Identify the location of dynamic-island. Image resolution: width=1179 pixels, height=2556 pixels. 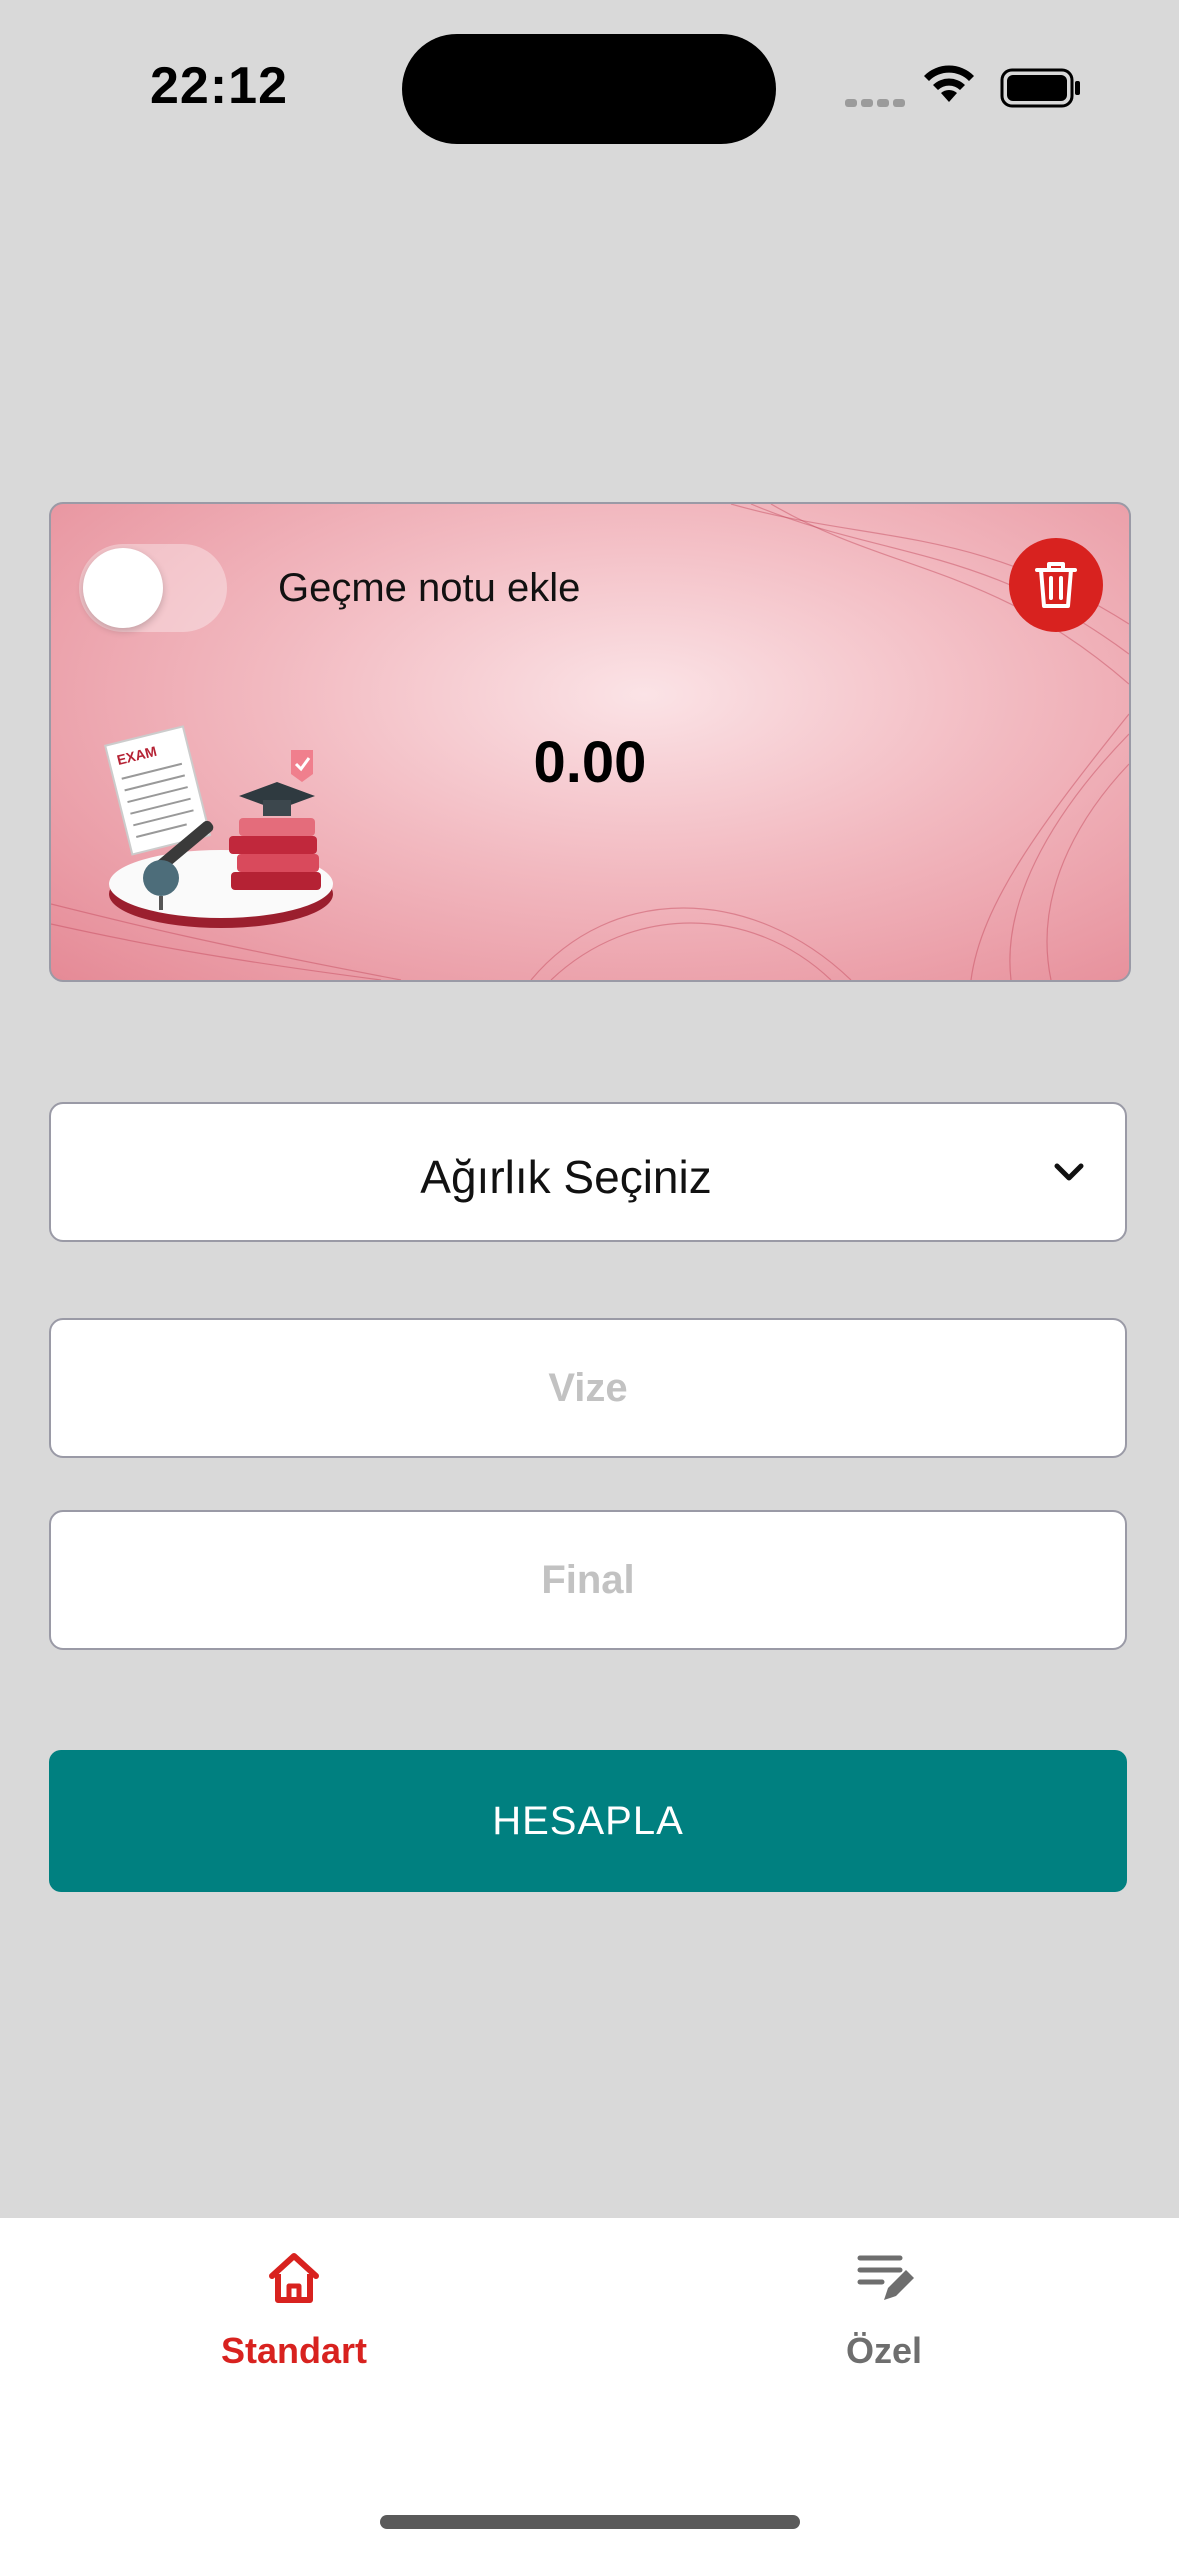
(589, 89).